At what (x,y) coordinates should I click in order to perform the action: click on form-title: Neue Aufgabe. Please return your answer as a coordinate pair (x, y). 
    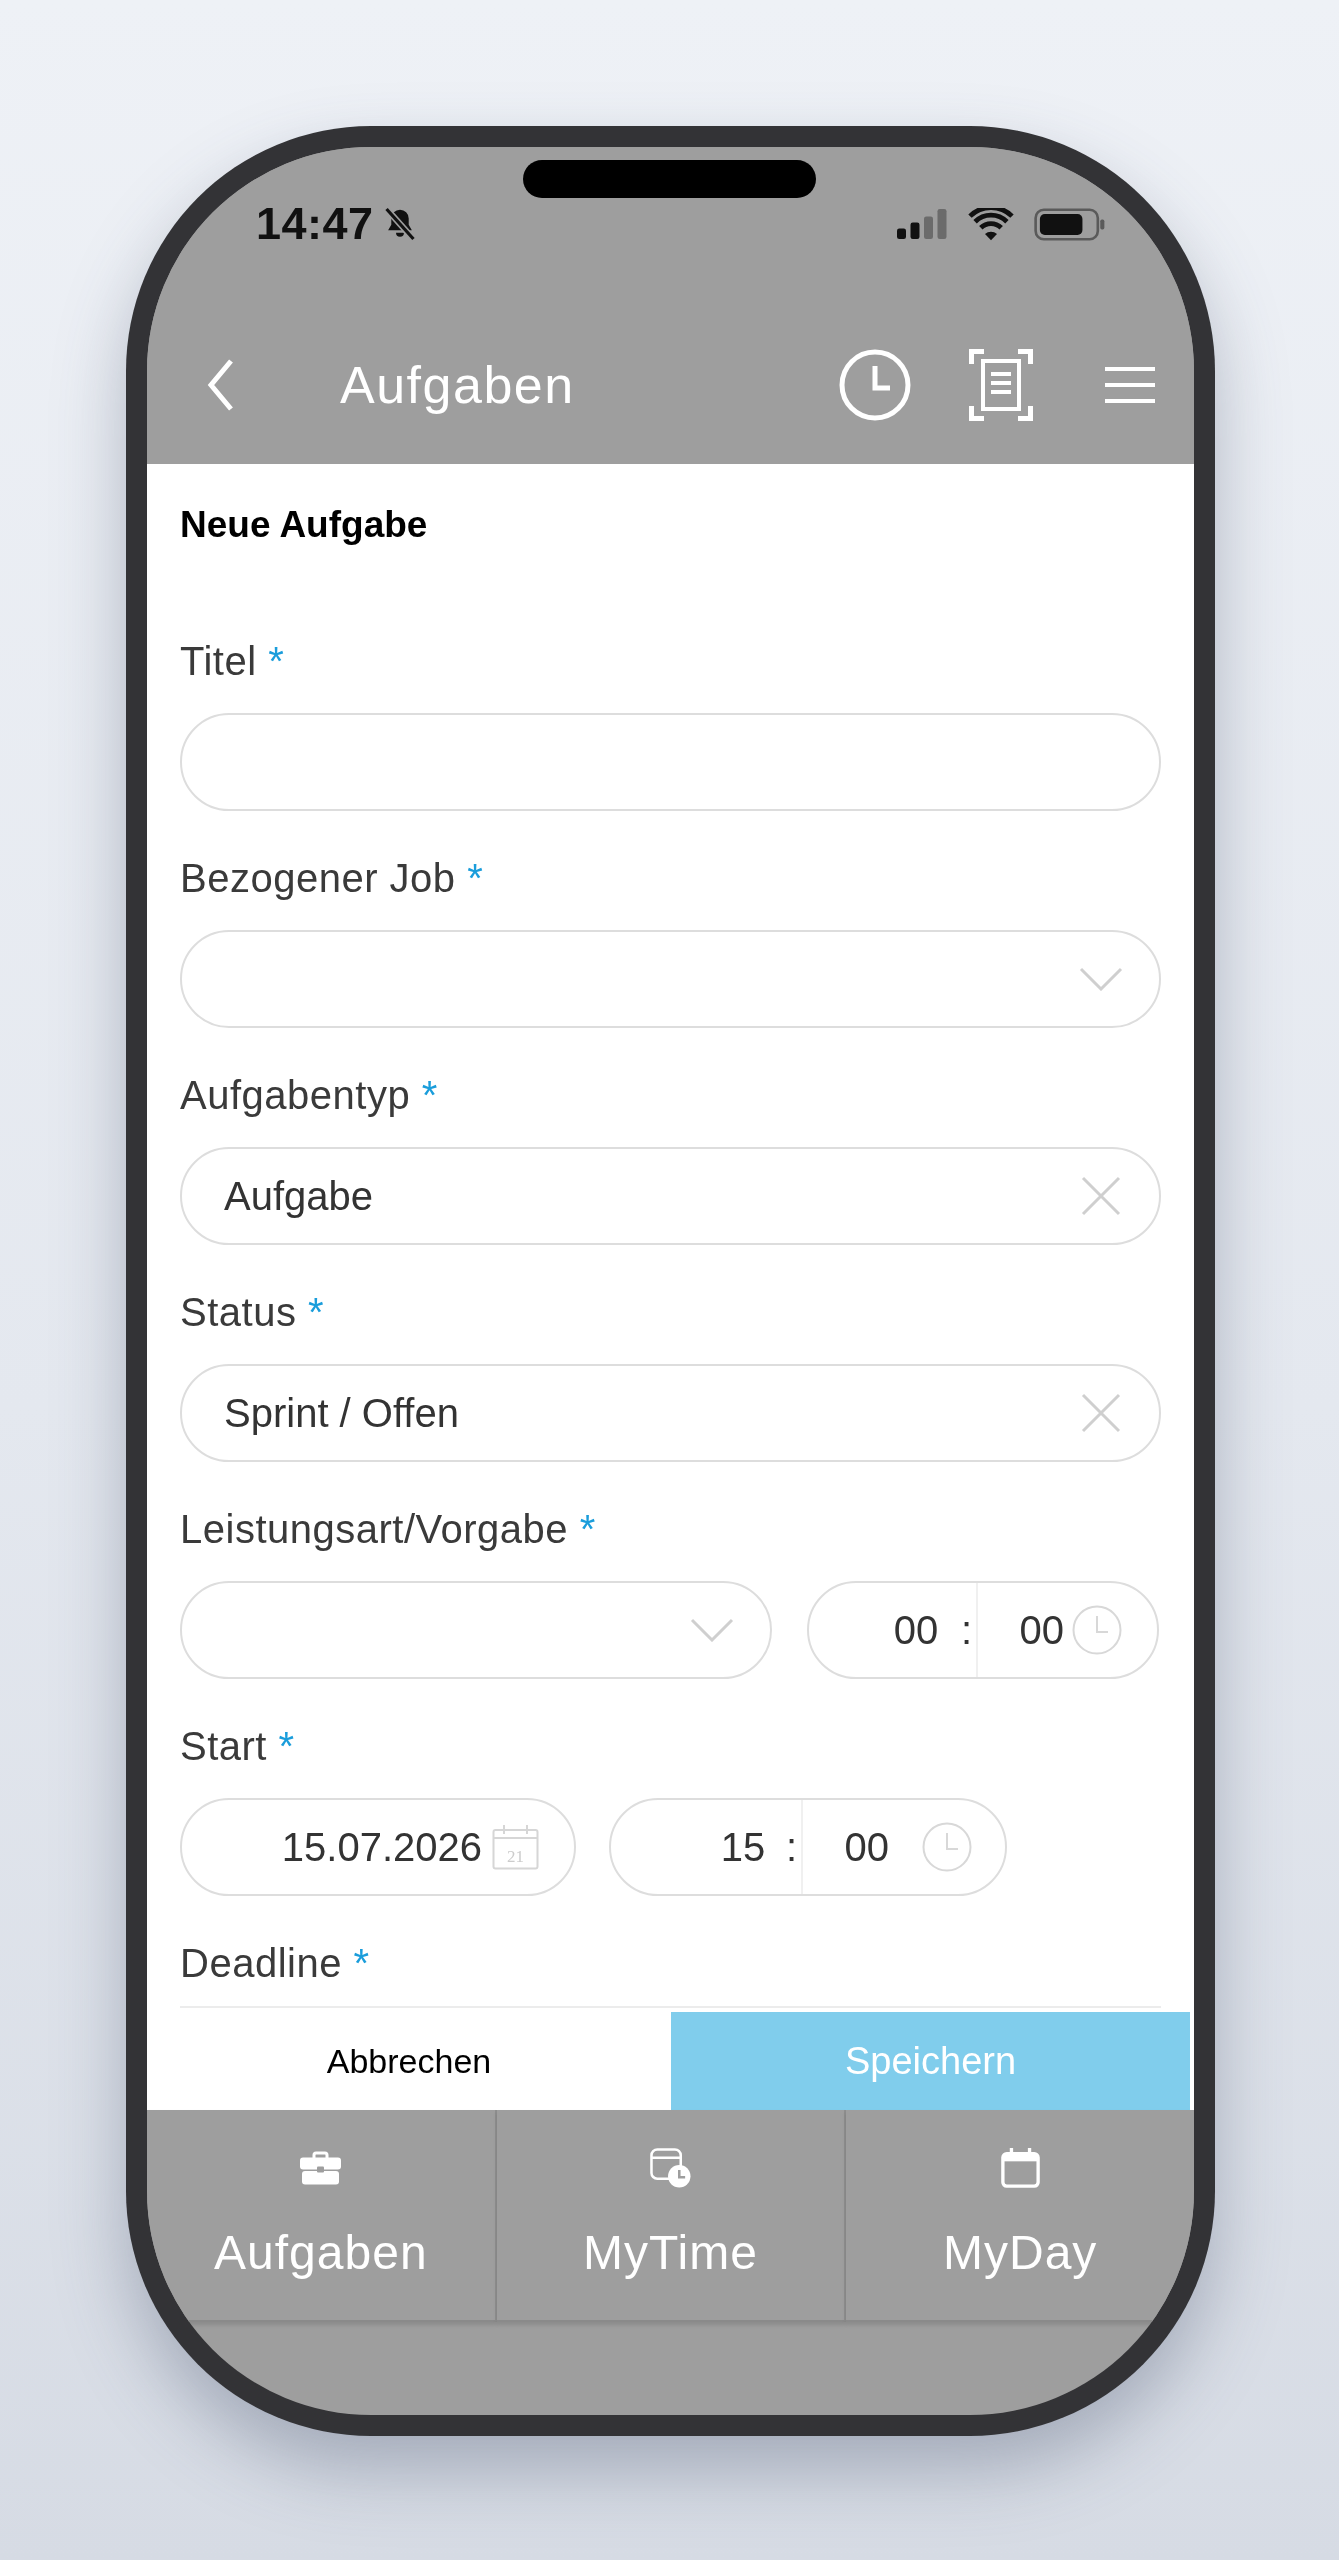
    Looking at the image, I should click on (304, 525).